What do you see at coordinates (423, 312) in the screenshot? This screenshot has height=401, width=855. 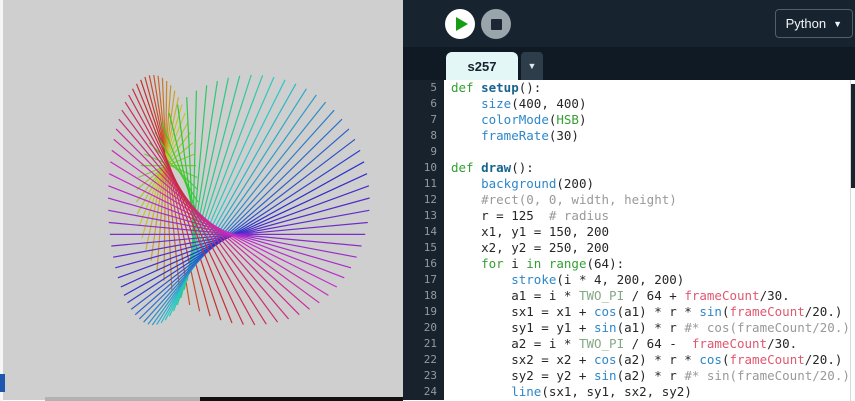 I see `line-number: 19` at bounding box center [423, 312].